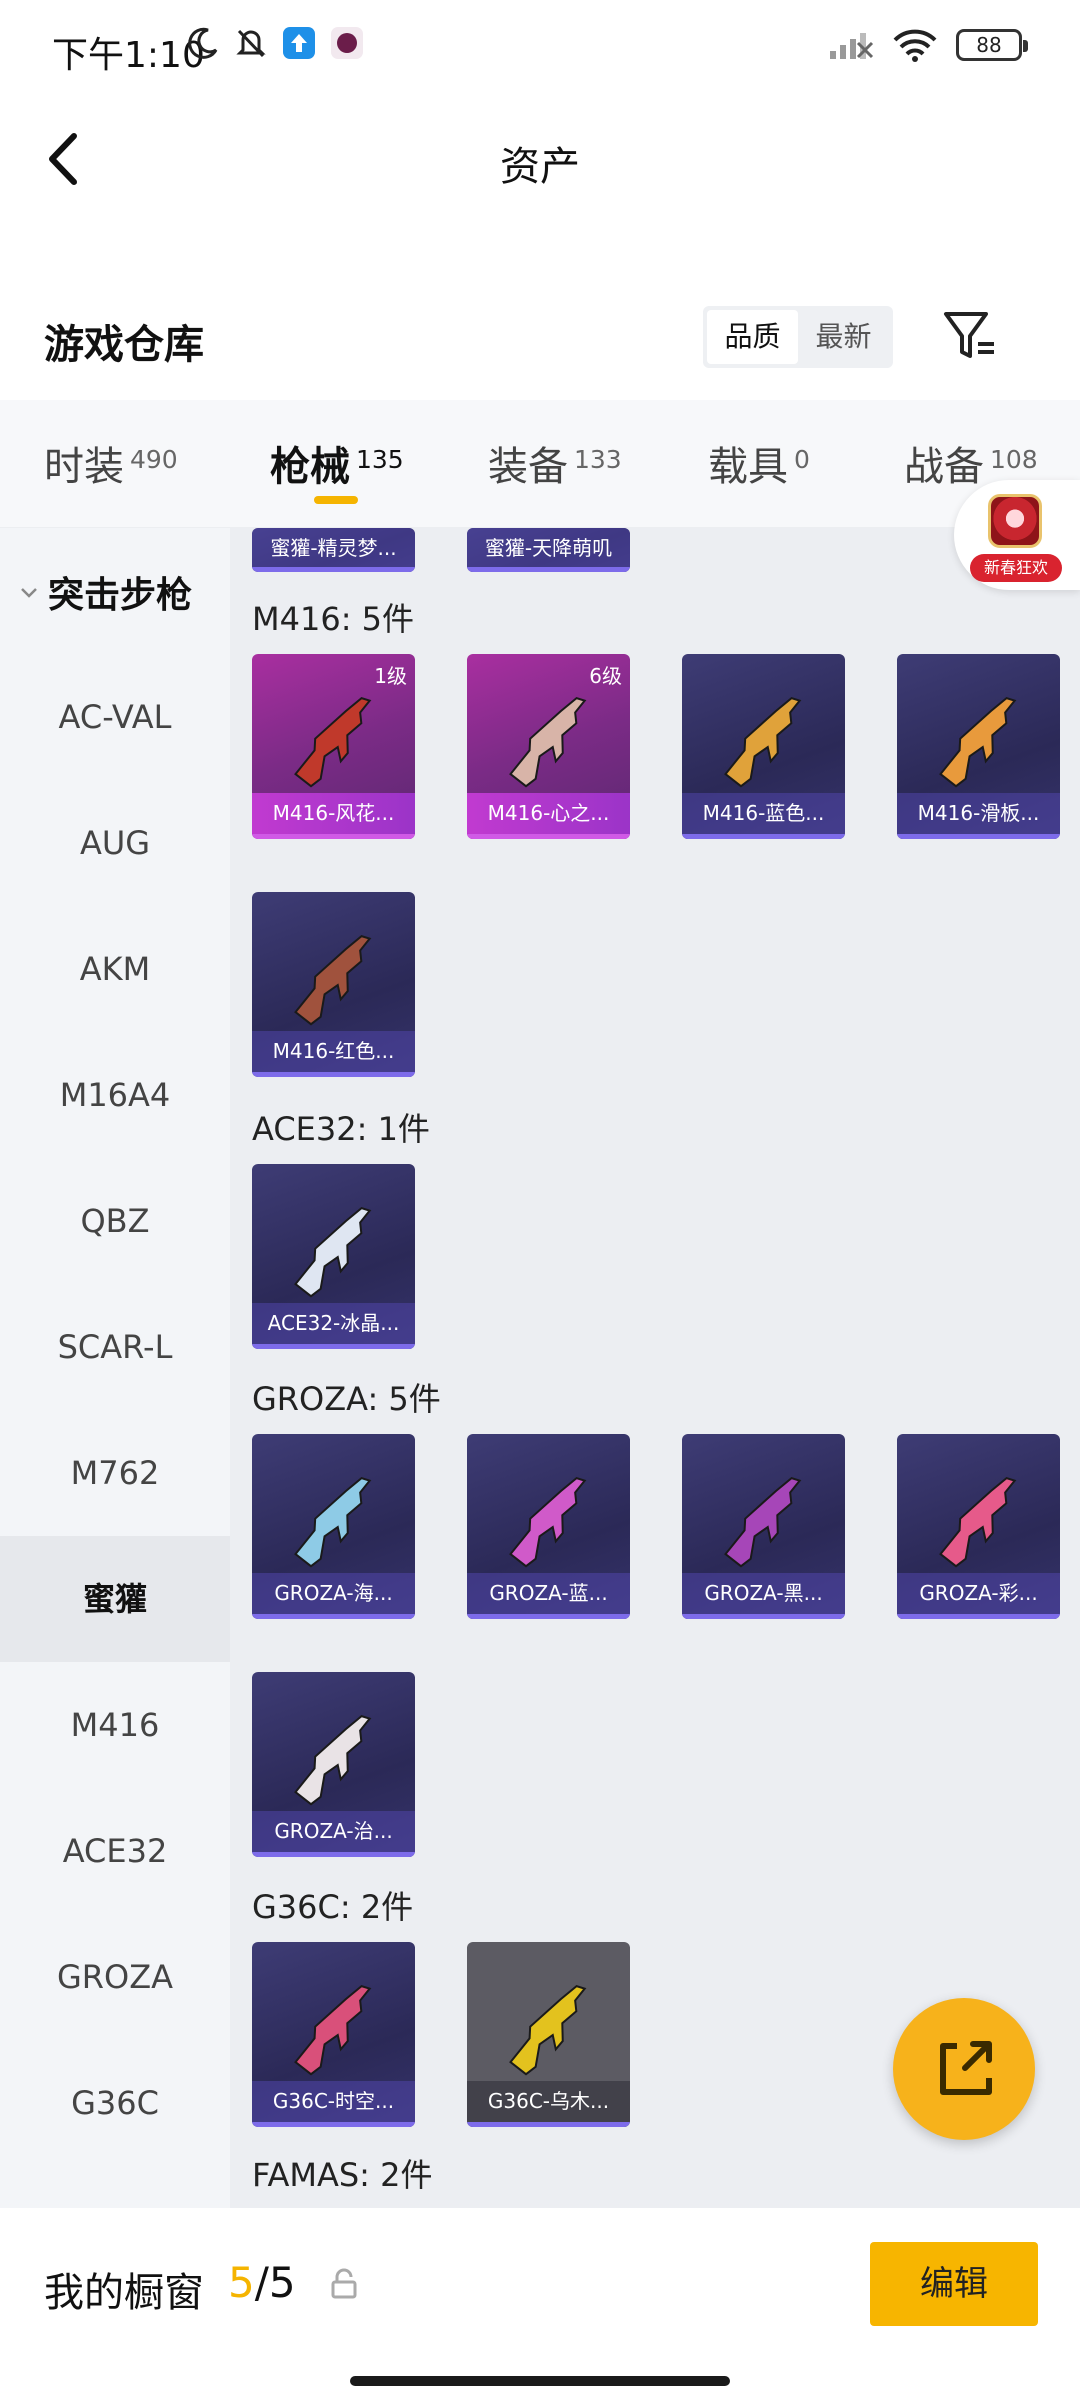 The image size is (1080, 2400). I want to click on status-time: 下午1:10, so click(128, 55).